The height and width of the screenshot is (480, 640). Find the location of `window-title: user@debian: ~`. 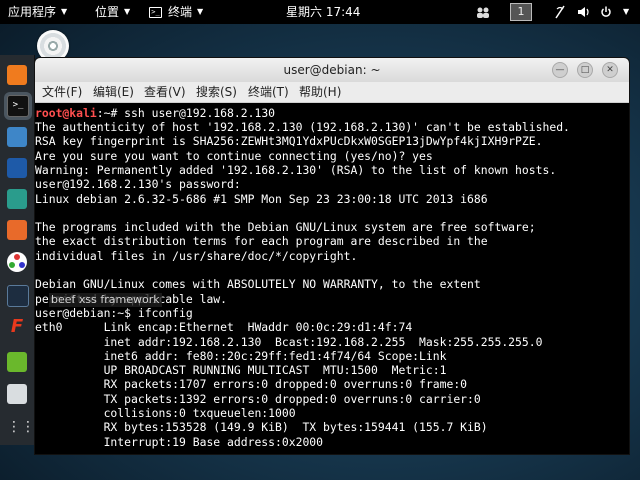

window-title: user@debian: ~ is located at coordinates (332, 70).